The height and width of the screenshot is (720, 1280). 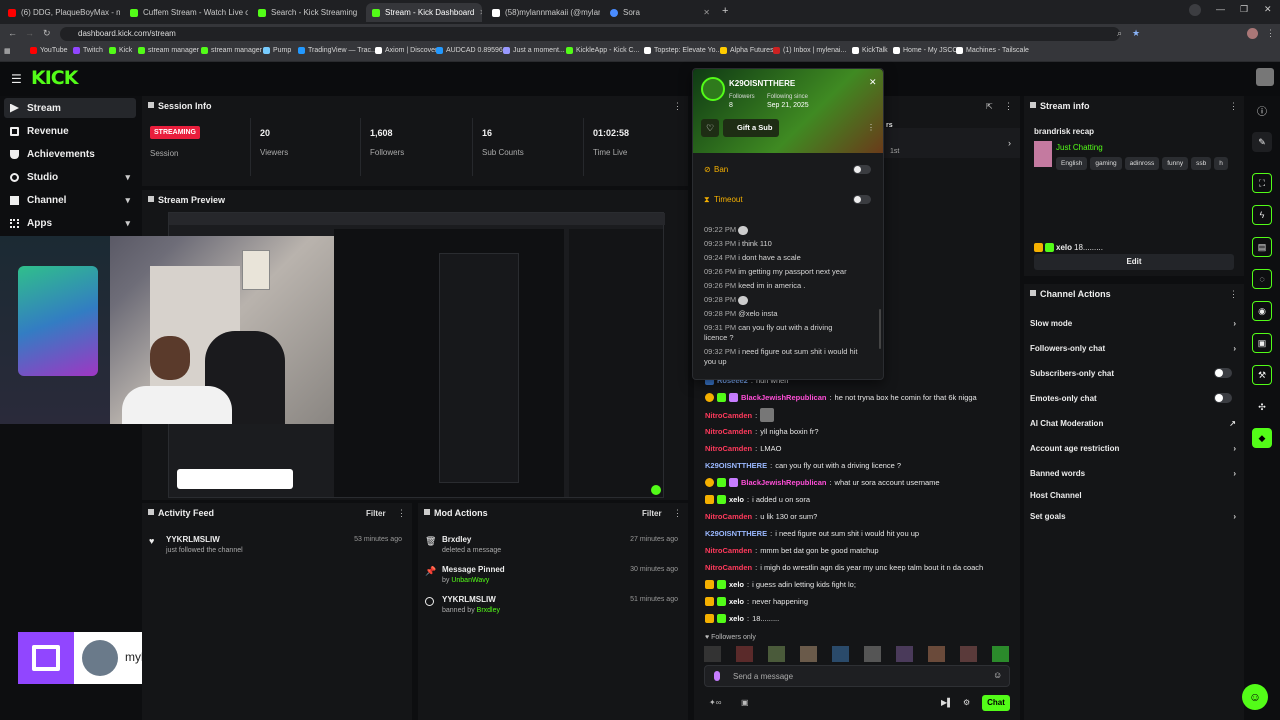 I want to click on app-icon: ◆, so click(x=1262, y=438).